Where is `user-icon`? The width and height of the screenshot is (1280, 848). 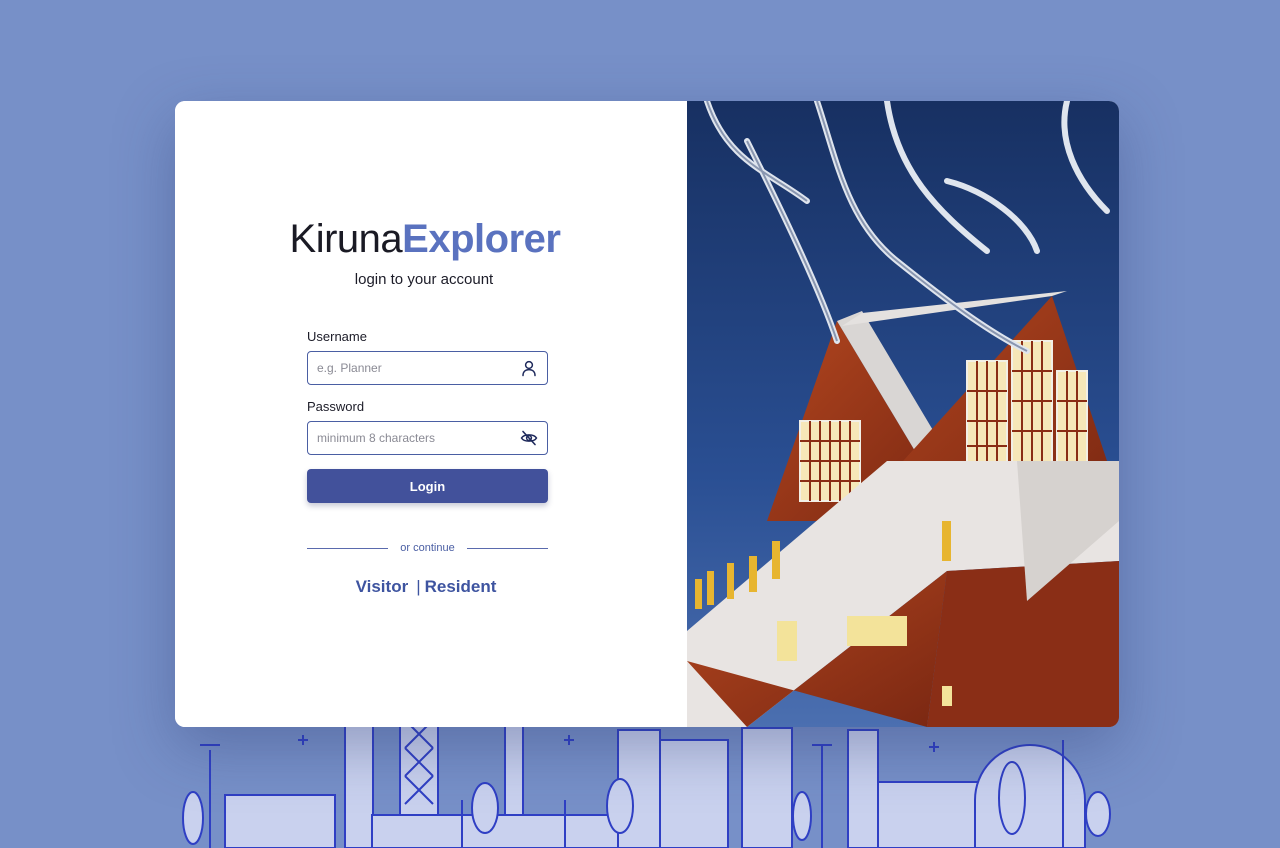
user-icon is located at coordinates (529, 368).